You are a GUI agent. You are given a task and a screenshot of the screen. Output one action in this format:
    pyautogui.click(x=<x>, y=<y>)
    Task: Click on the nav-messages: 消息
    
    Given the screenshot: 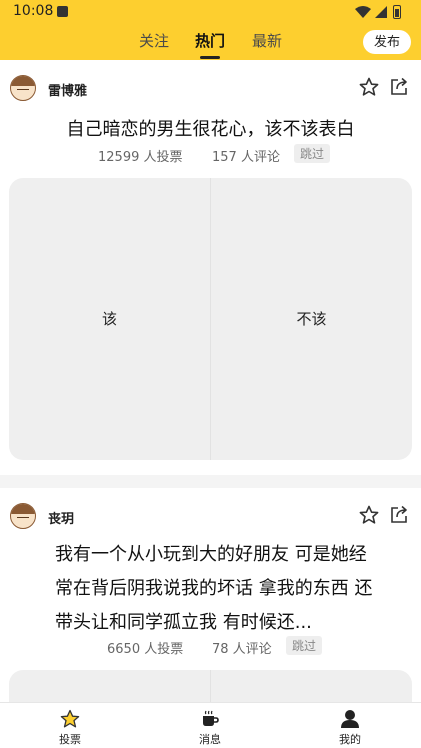 What is the action you would take?
    pyautogui.click(x=210, y=725)
    